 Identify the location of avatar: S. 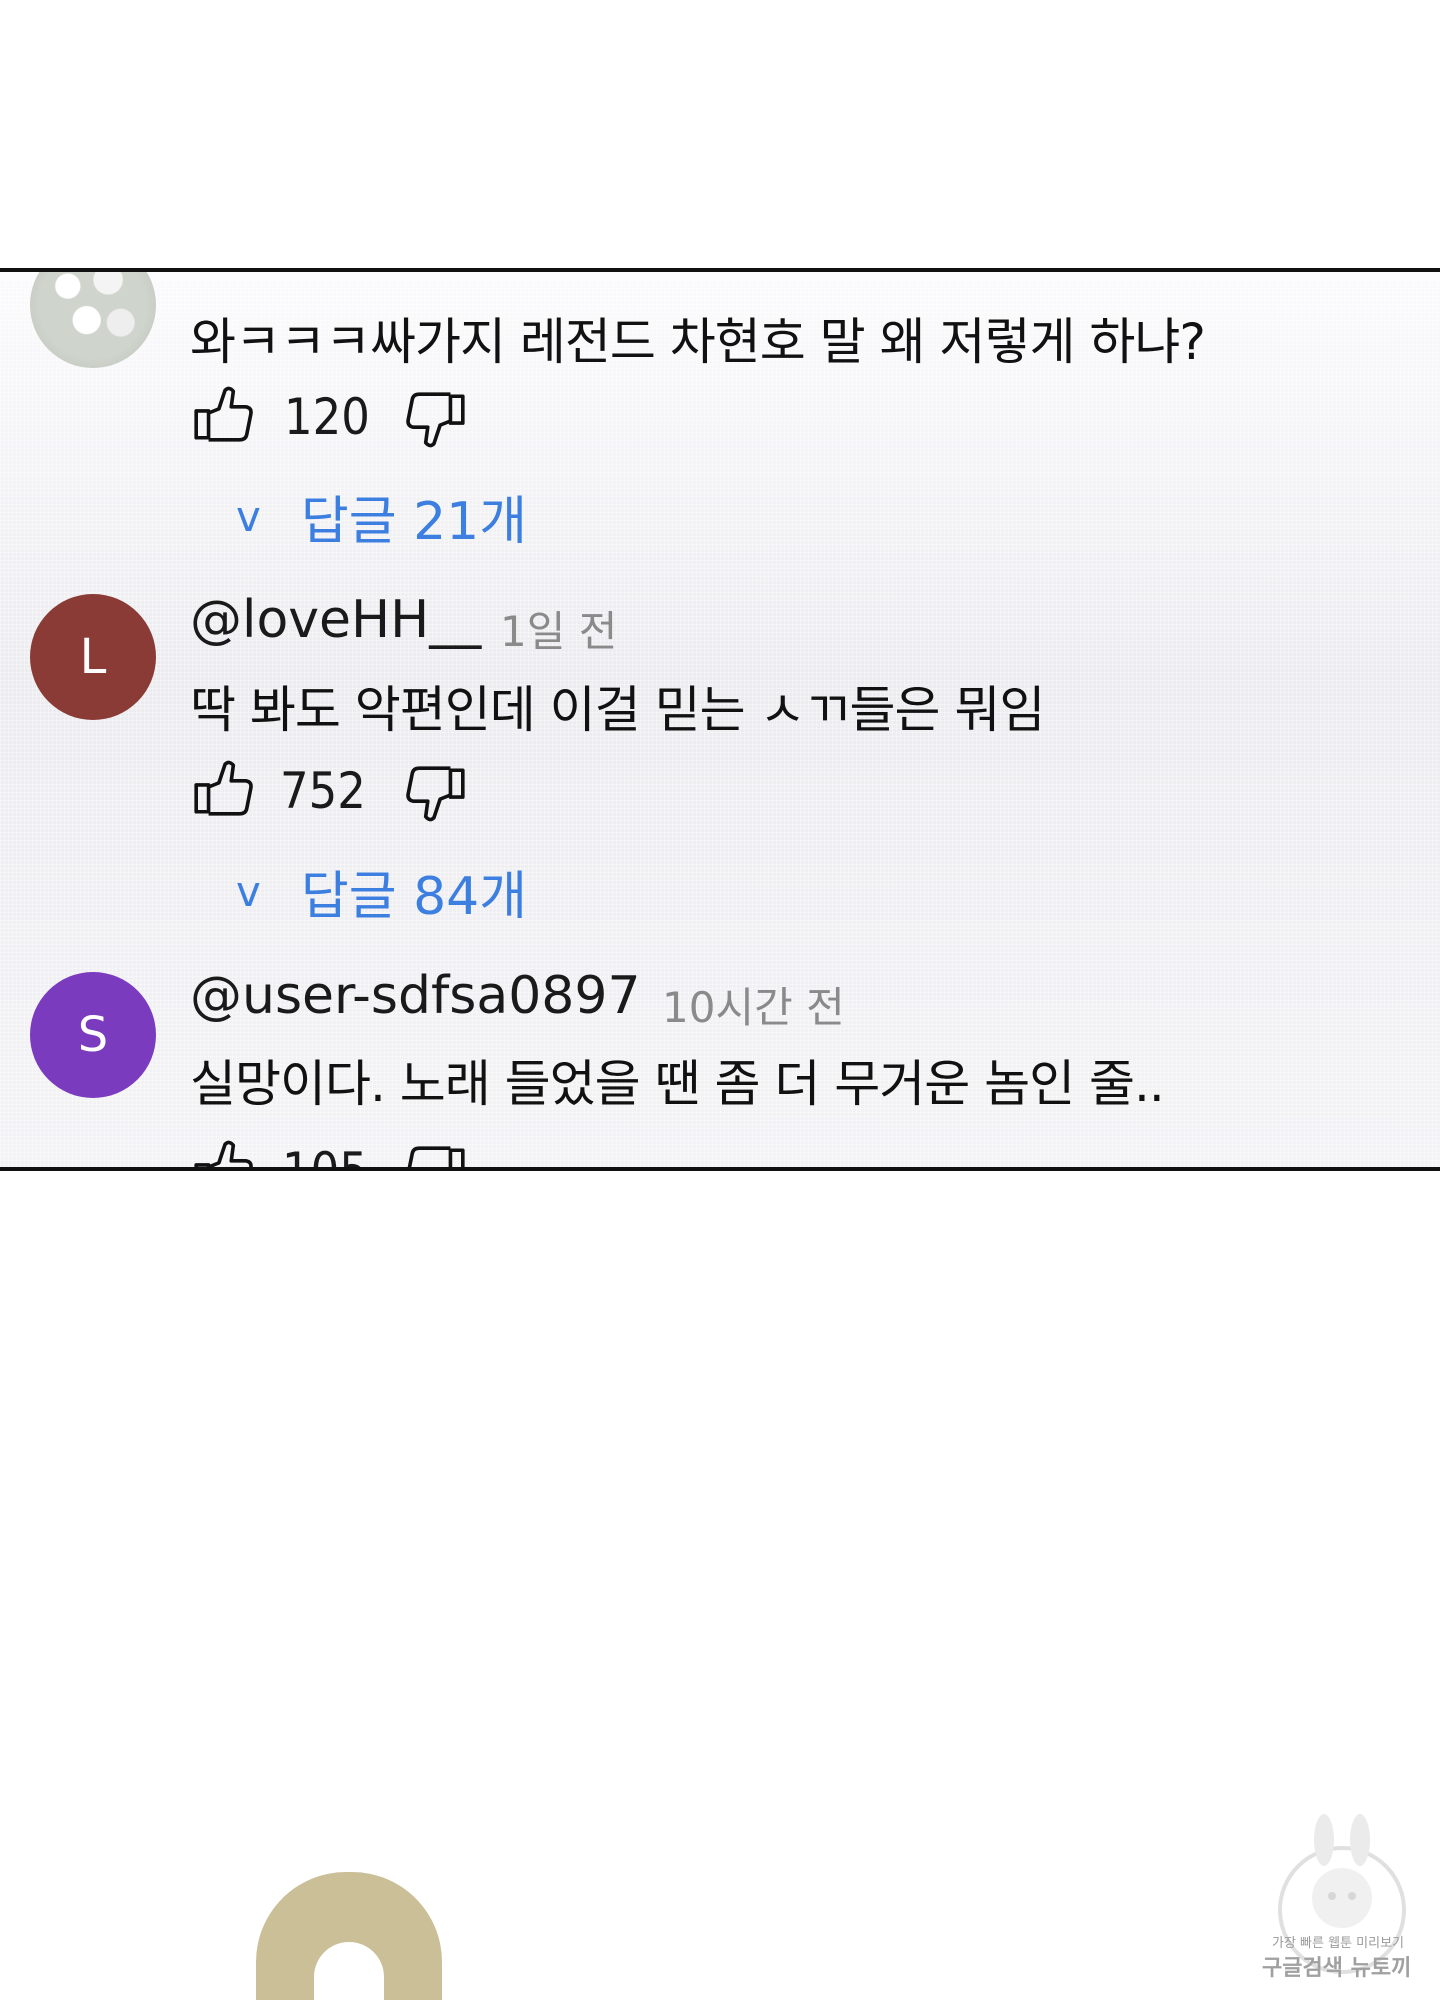
(93, 1035).